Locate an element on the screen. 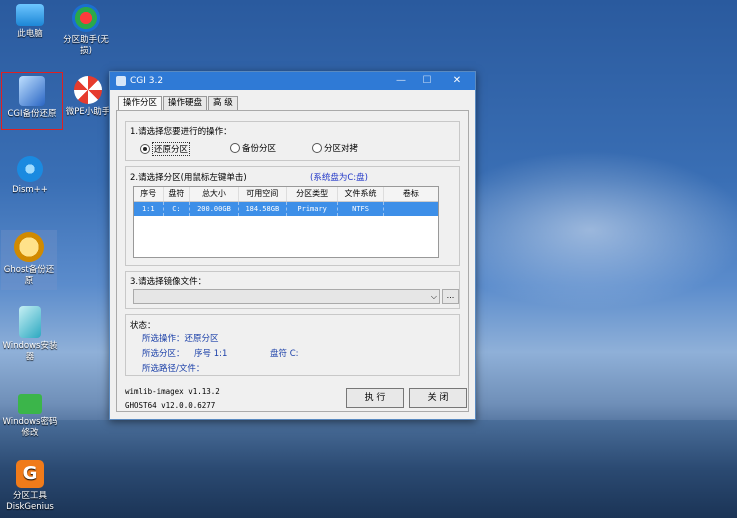 The width and height of the screenshot is (737, 518). image-file-combo: ⌵ is located at coordinates (286, 296).